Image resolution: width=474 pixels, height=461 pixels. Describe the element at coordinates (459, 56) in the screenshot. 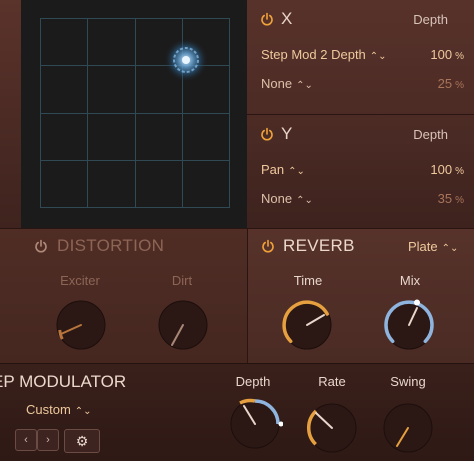

I see `x-depth-1-unit: %` at that location.